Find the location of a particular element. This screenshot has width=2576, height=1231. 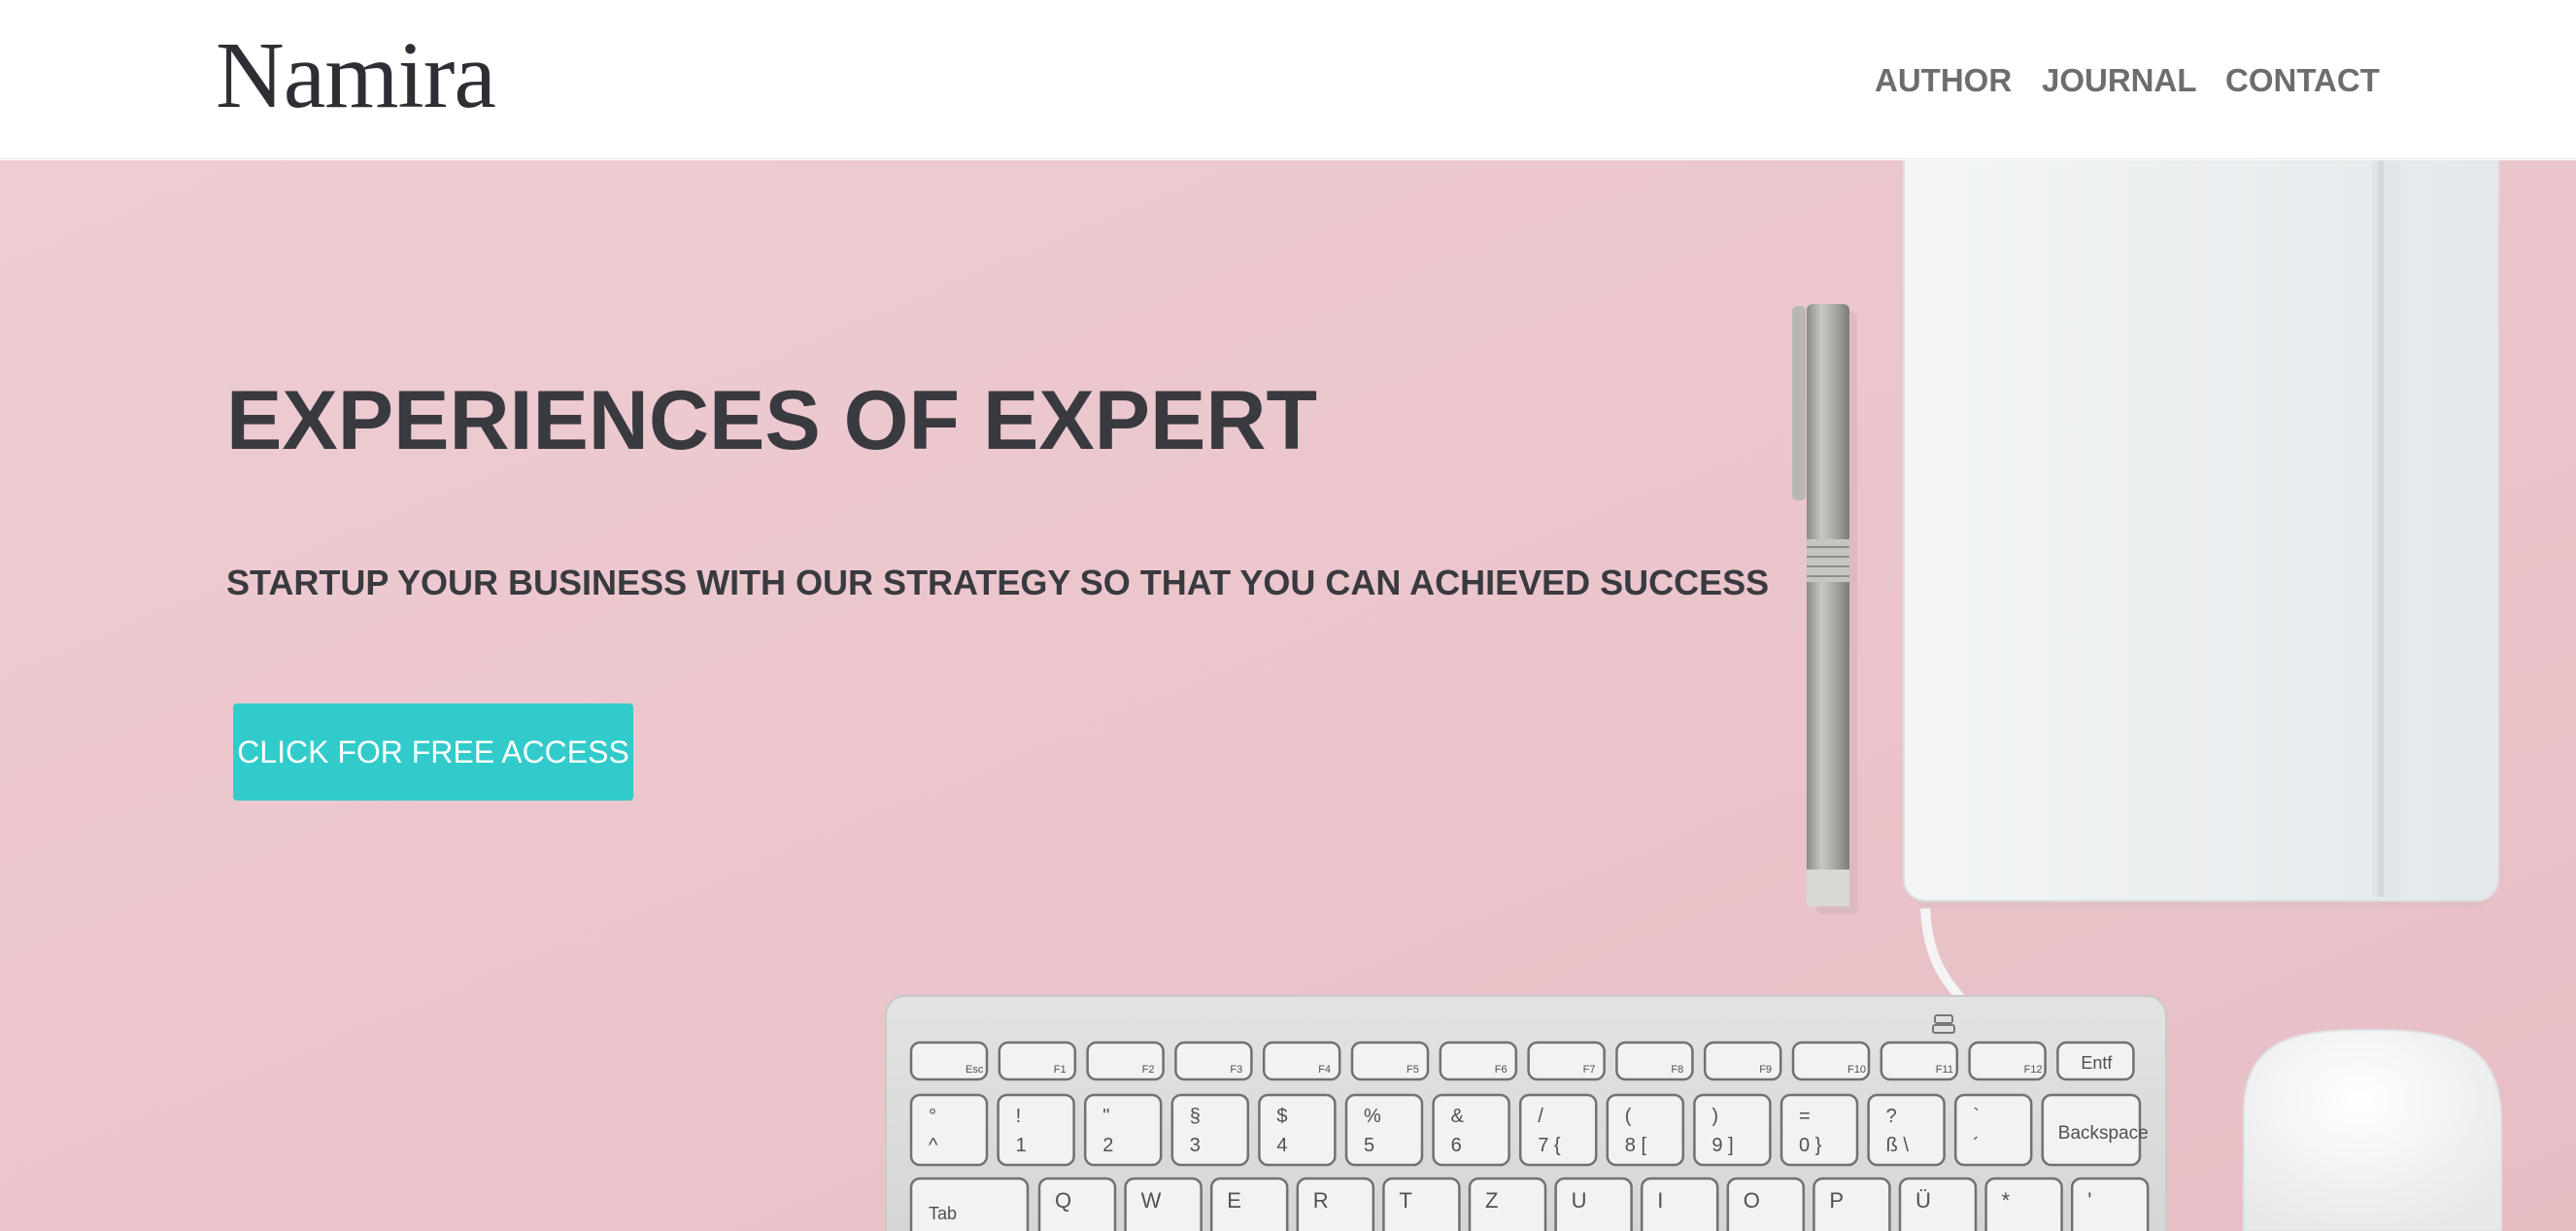

key-label: Backspace is located at coordinates (2103, 1133).